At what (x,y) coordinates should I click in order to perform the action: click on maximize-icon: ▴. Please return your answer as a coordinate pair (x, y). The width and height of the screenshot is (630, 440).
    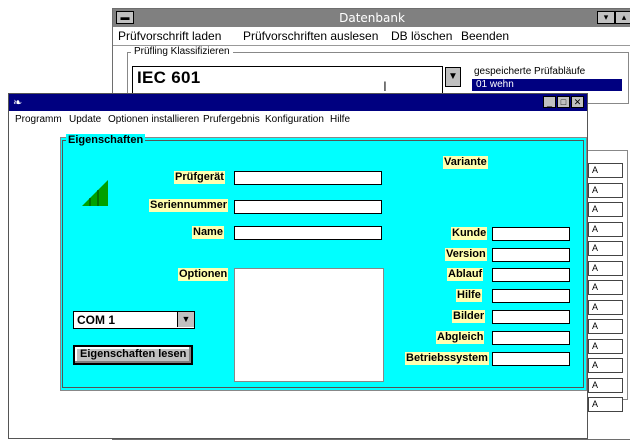
    Looking at the image, I should click on (622, 17).